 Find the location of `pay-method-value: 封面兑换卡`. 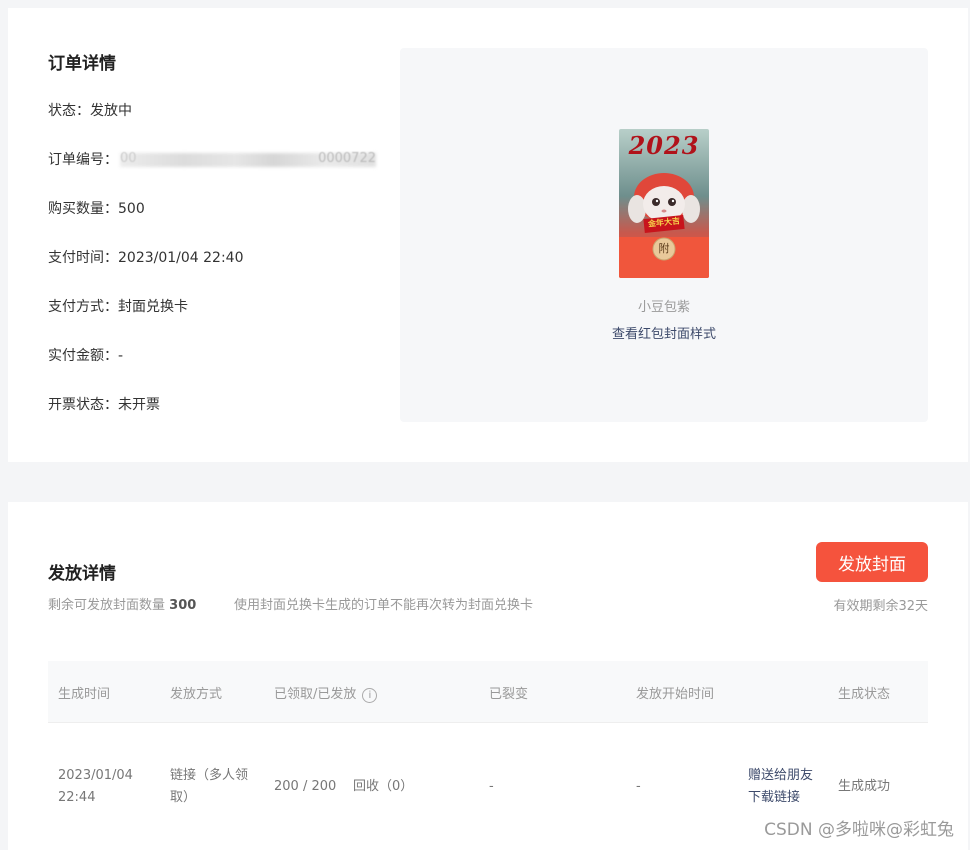

pay-method-value: 封面兑换卡 is located at coordinates (153, 307).